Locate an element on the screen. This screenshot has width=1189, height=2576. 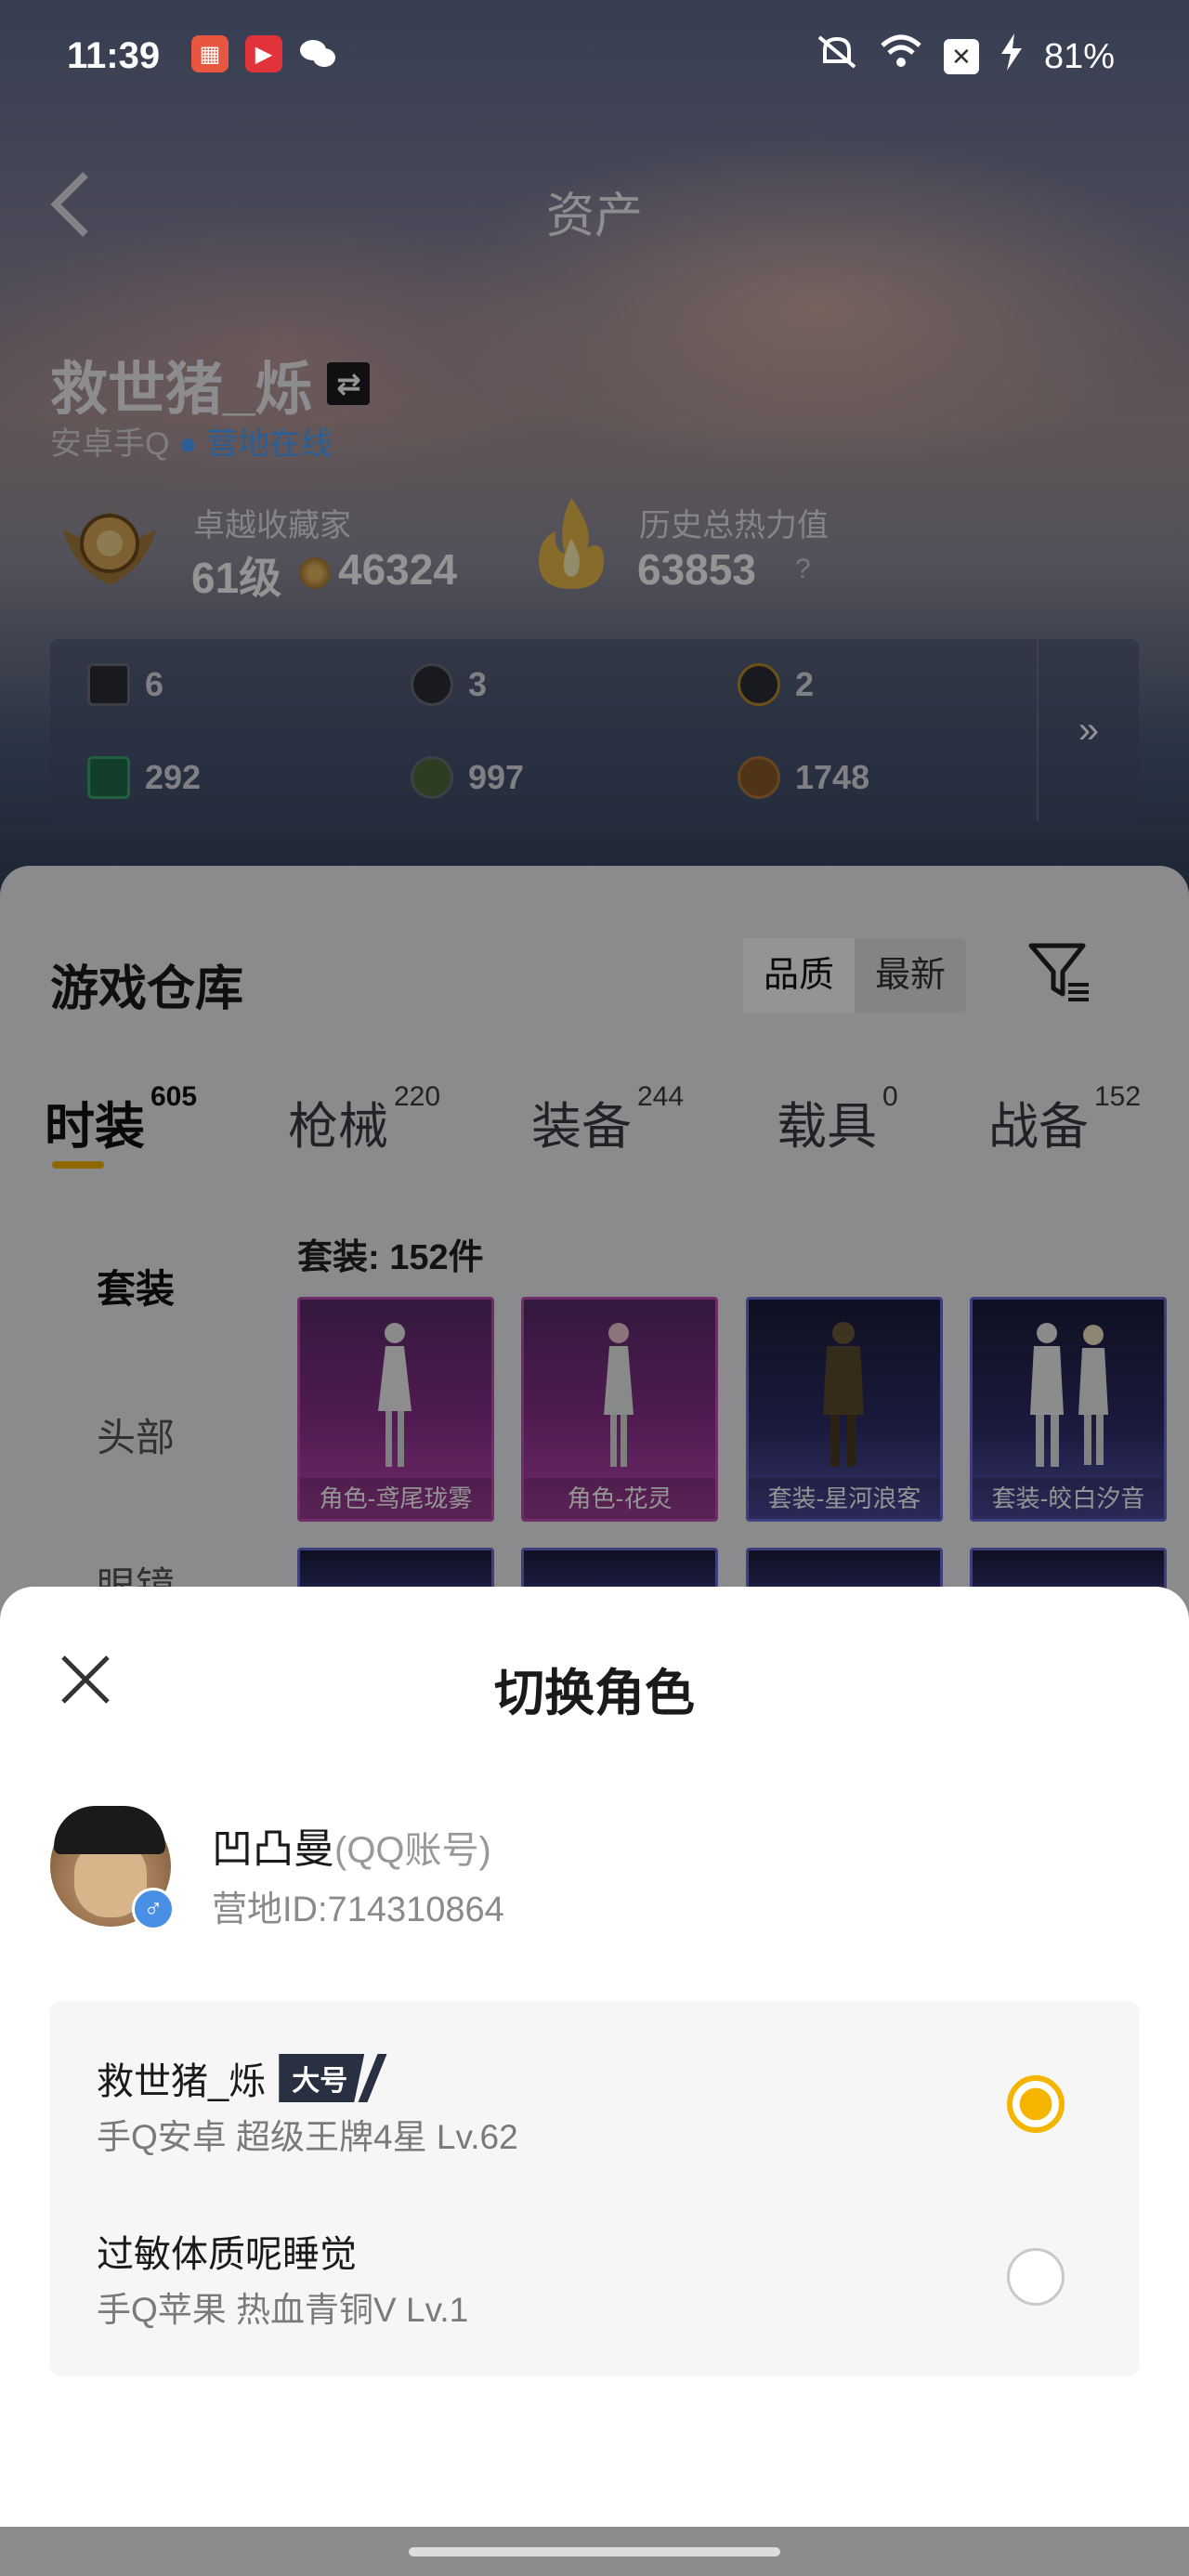
status-app-icons: ▦ ▶ is located at coordinates (263, 53).